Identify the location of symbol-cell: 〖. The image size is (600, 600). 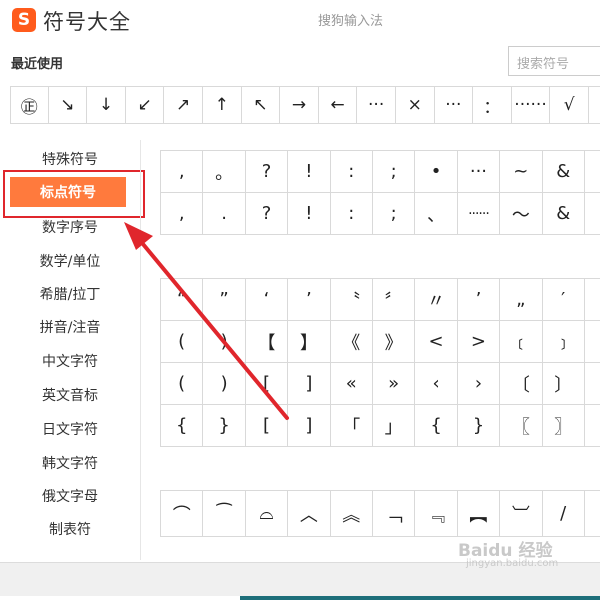
(521, 426).